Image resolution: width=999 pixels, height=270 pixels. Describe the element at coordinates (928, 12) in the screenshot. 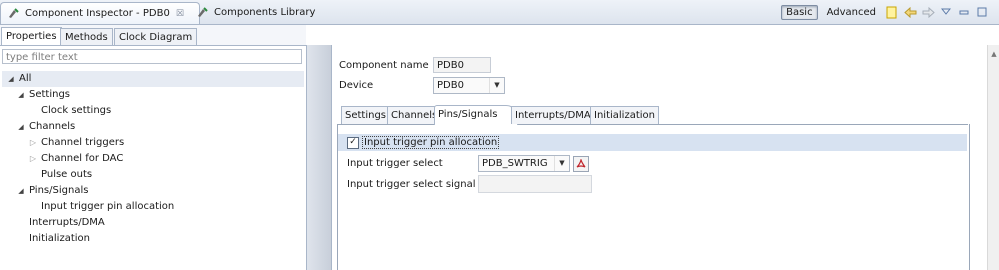

I see `forward-arrow-icon` at that location.